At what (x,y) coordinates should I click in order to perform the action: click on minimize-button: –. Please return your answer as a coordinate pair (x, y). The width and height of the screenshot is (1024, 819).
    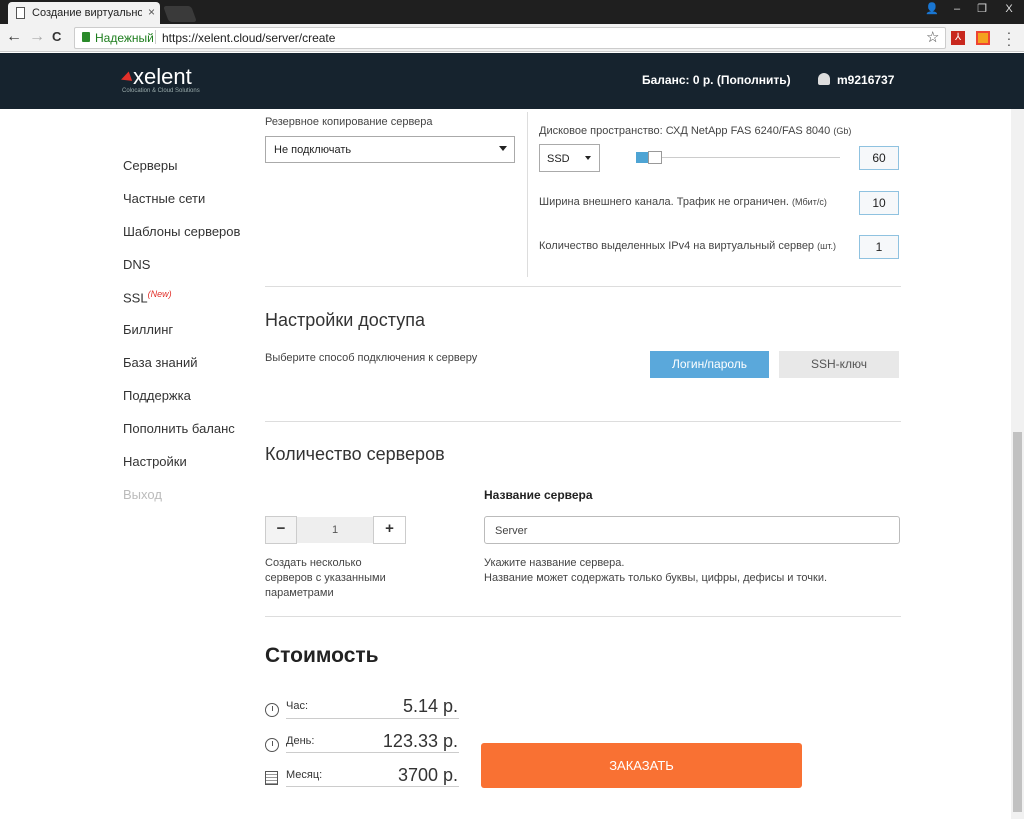
    Looking at the image, I should click on (957, 10).